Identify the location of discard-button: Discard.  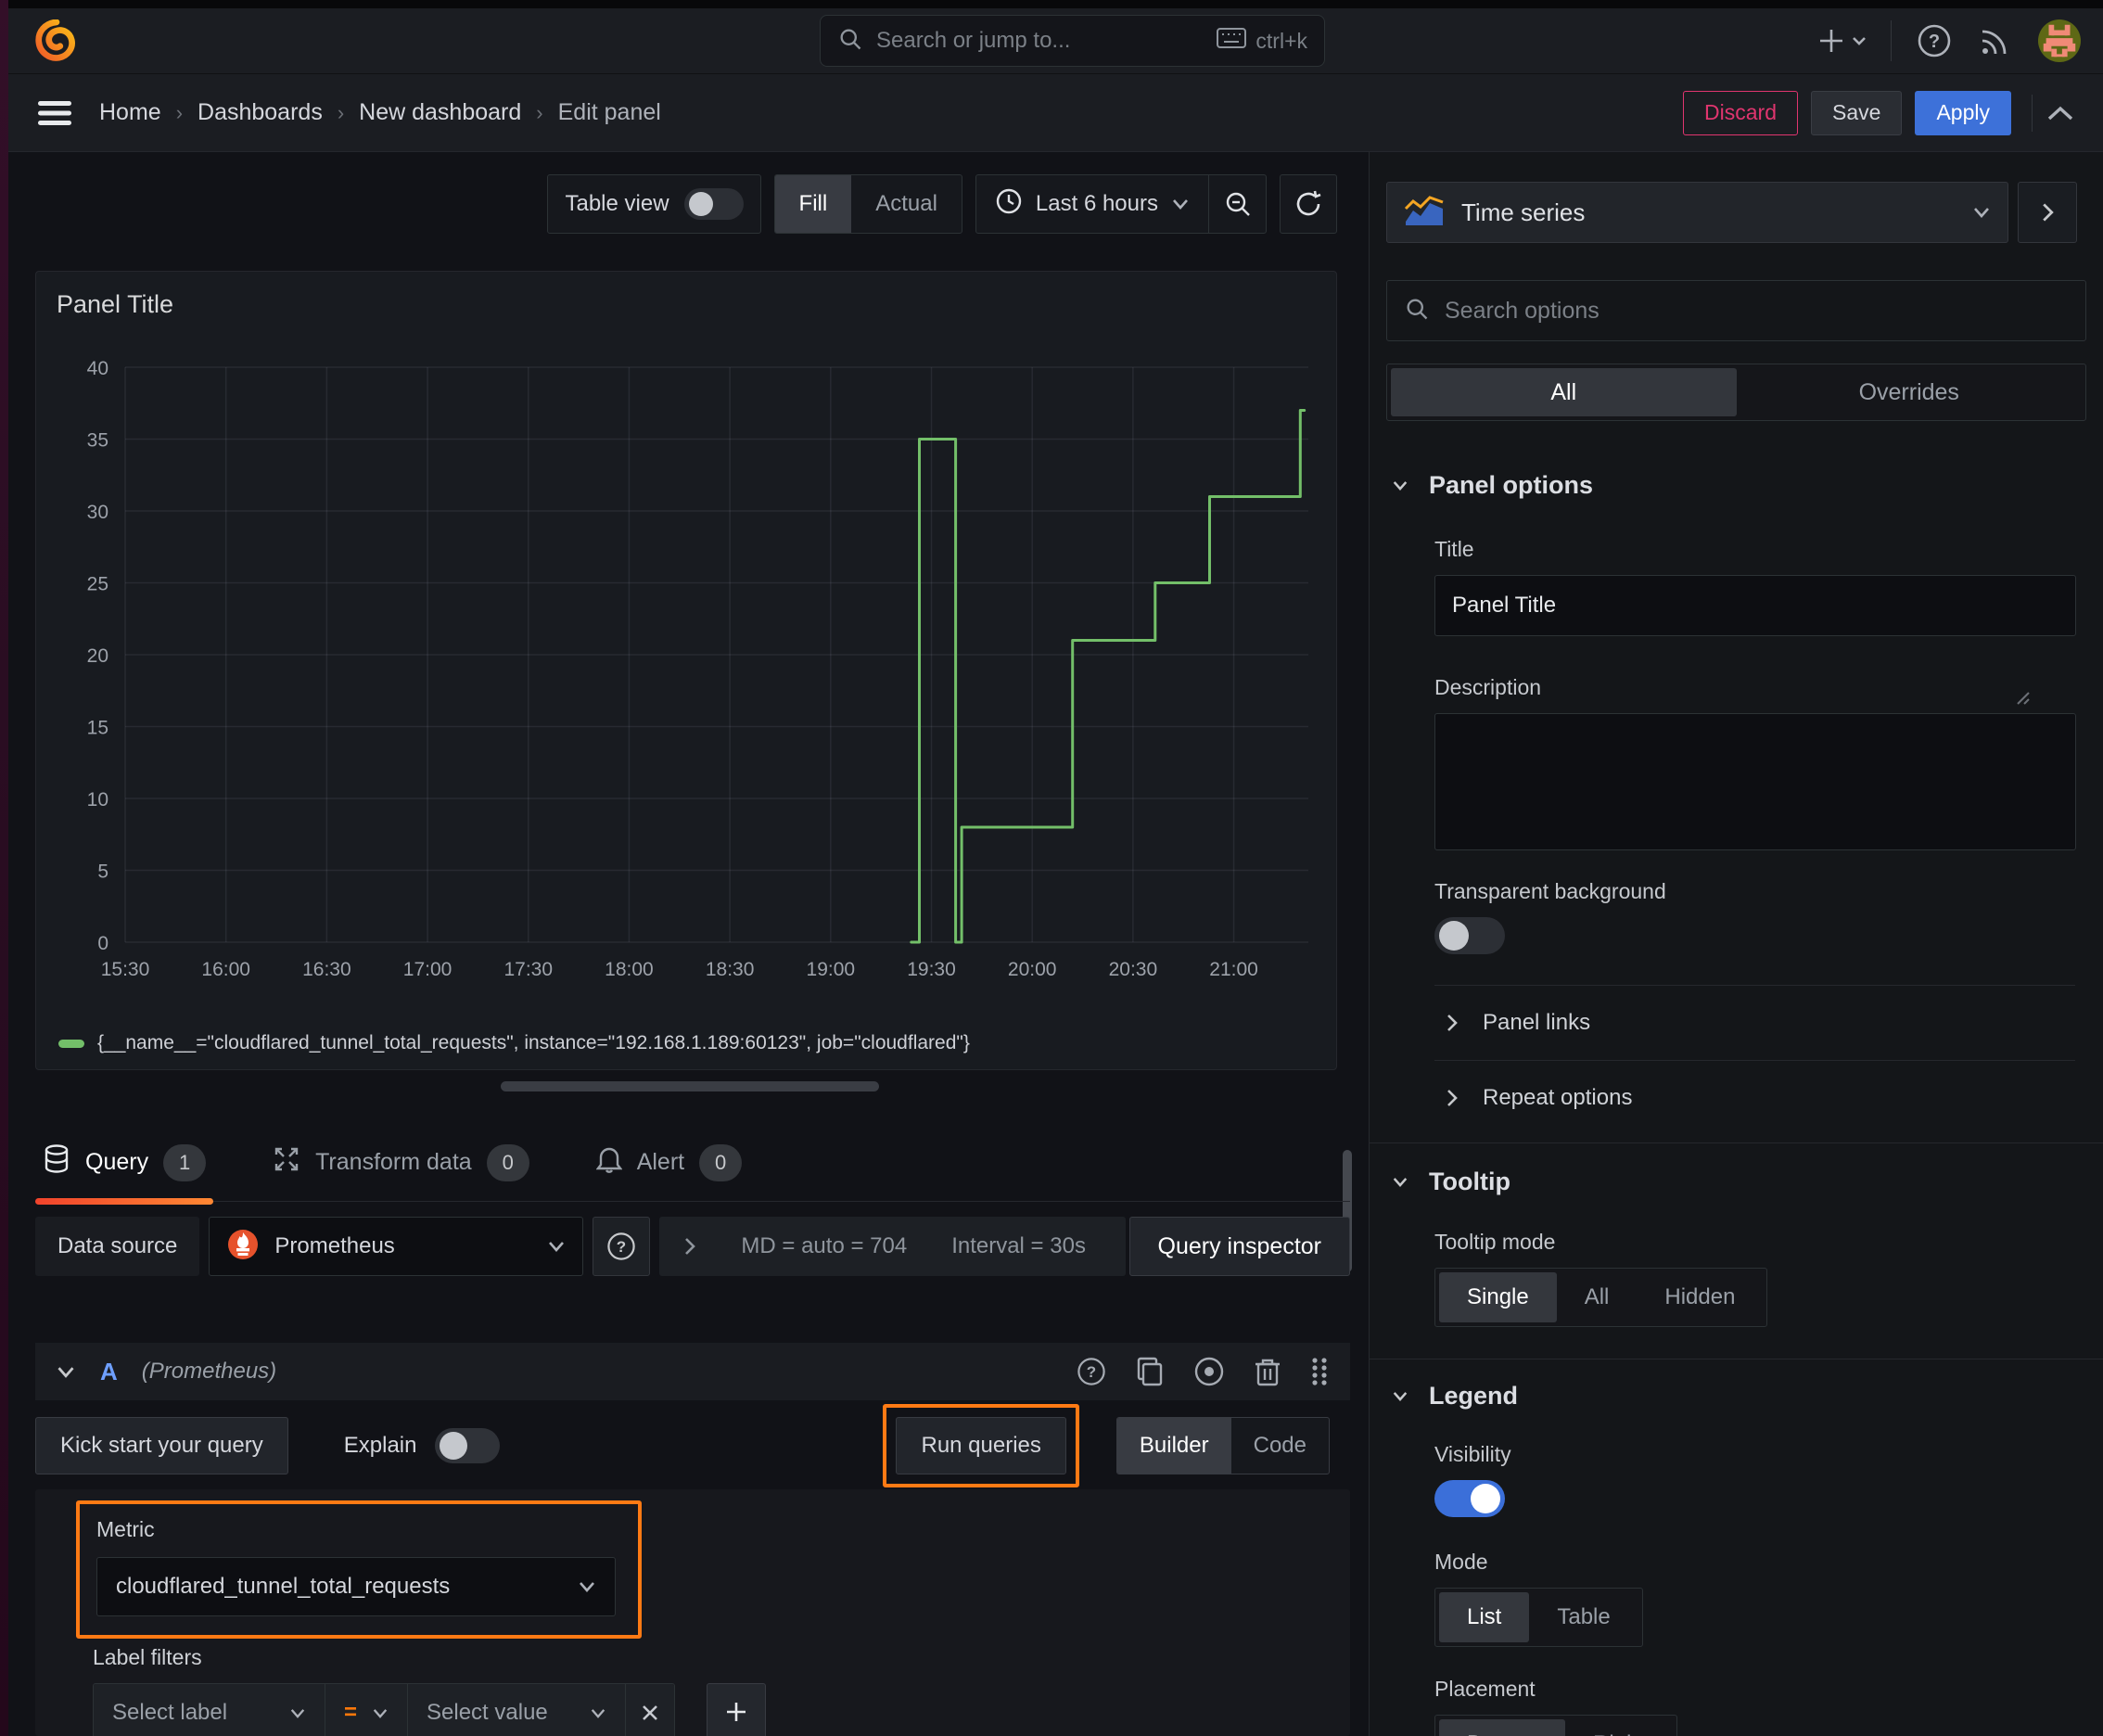
(1741, 113).